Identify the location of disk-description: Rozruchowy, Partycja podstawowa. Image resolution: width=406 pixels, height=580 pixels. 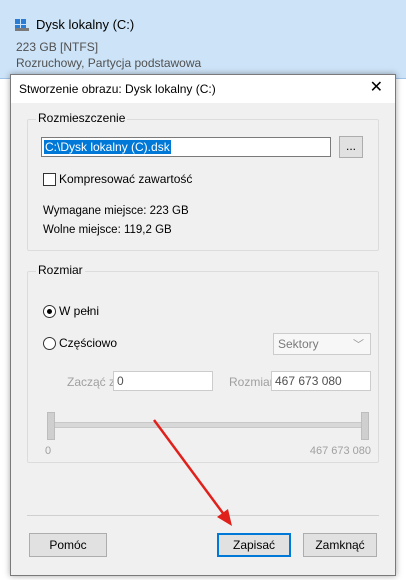
(109, 63).